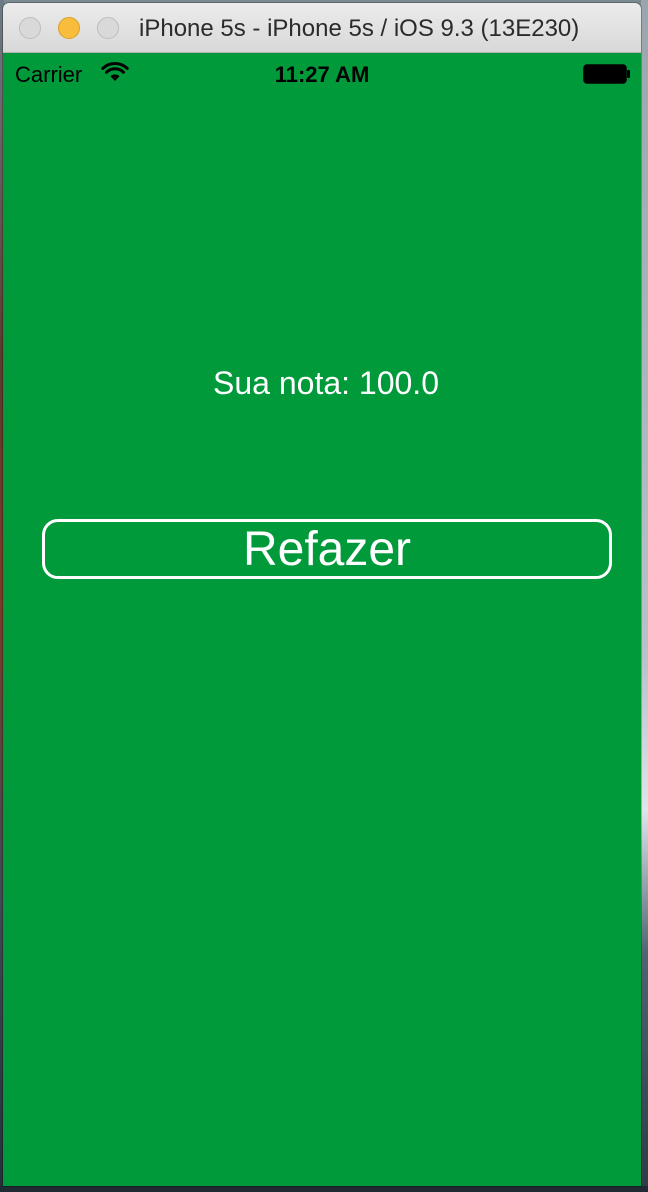 This screenshot has width=648, height=1192. Describe the element at coordinates (359, 28) in the screenshot. I see `window-title: iPhone 5s - iPhone 5s / iOS 9.3 (13E230)` at that location.